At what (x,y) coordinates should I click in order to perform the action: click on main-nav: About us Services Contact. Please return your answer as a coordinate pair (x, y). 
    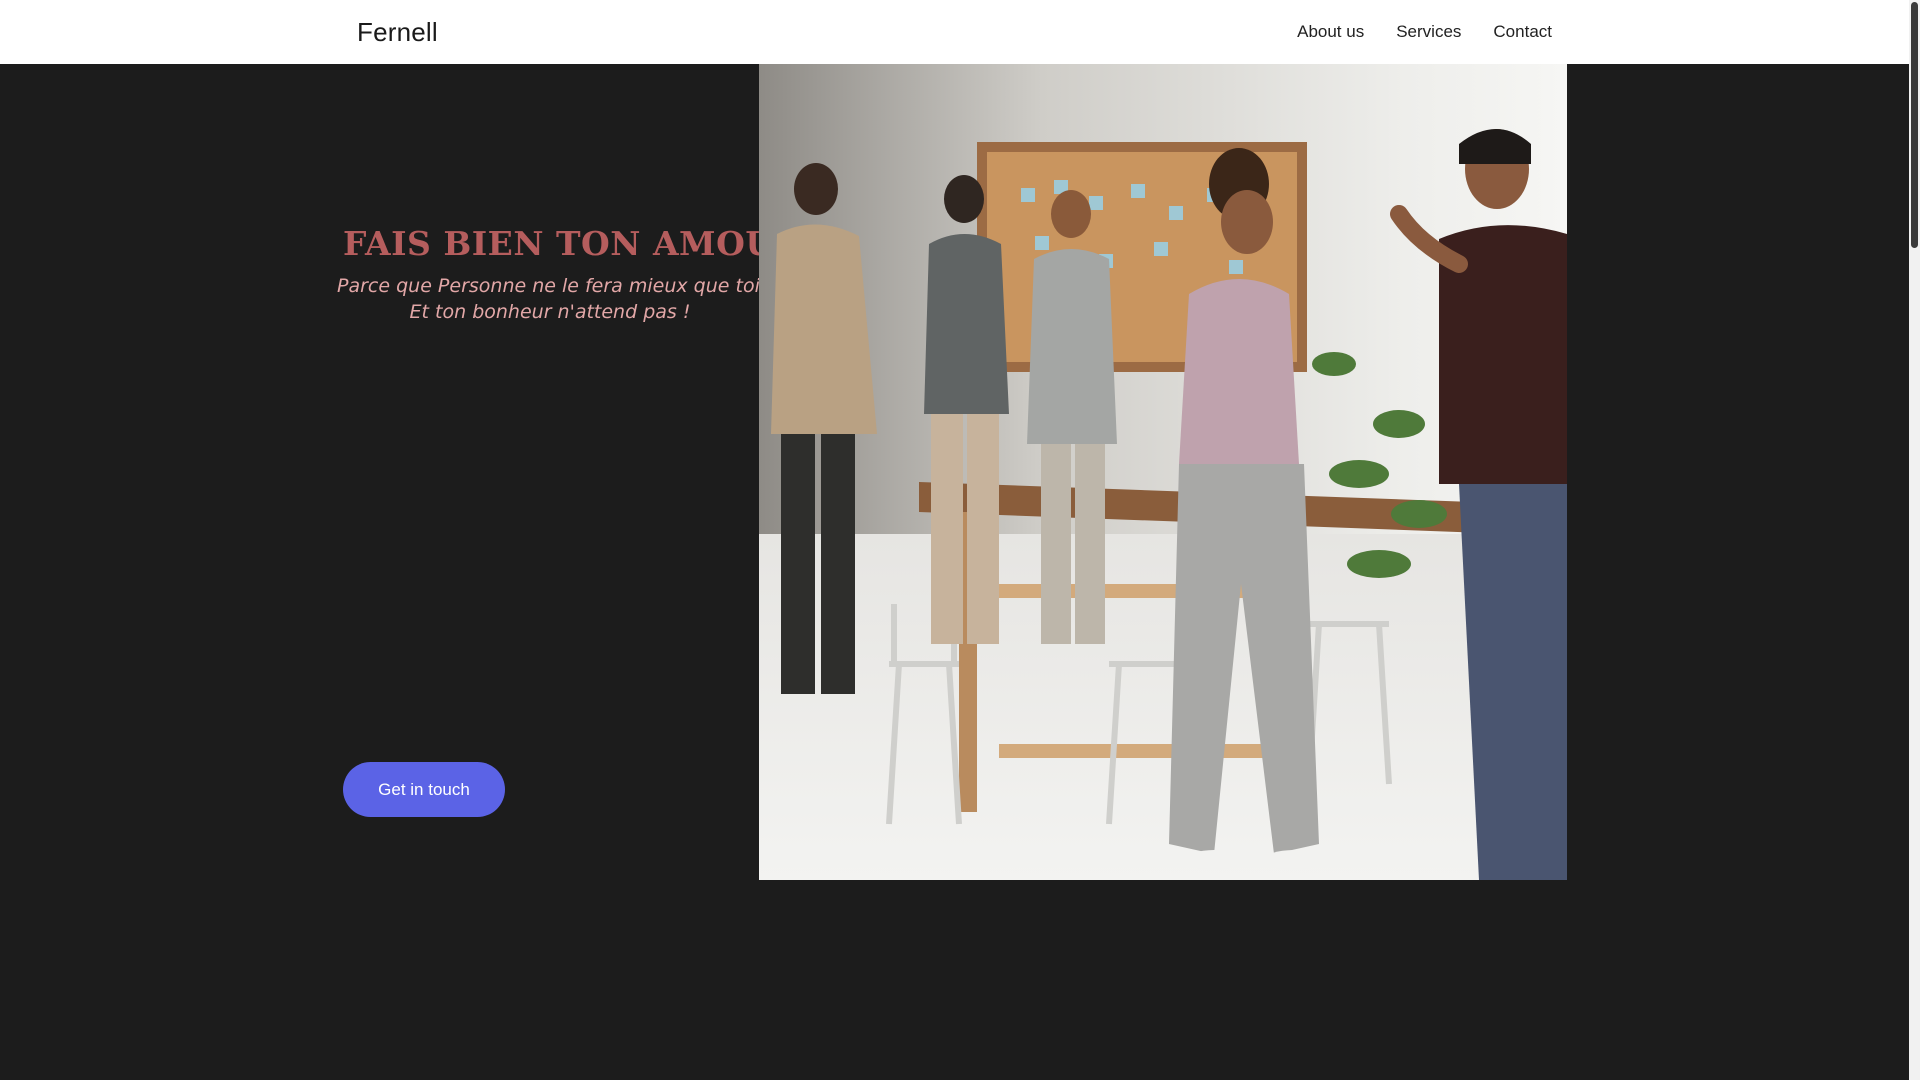
    Looking at the image, I should click on (1424, 32).